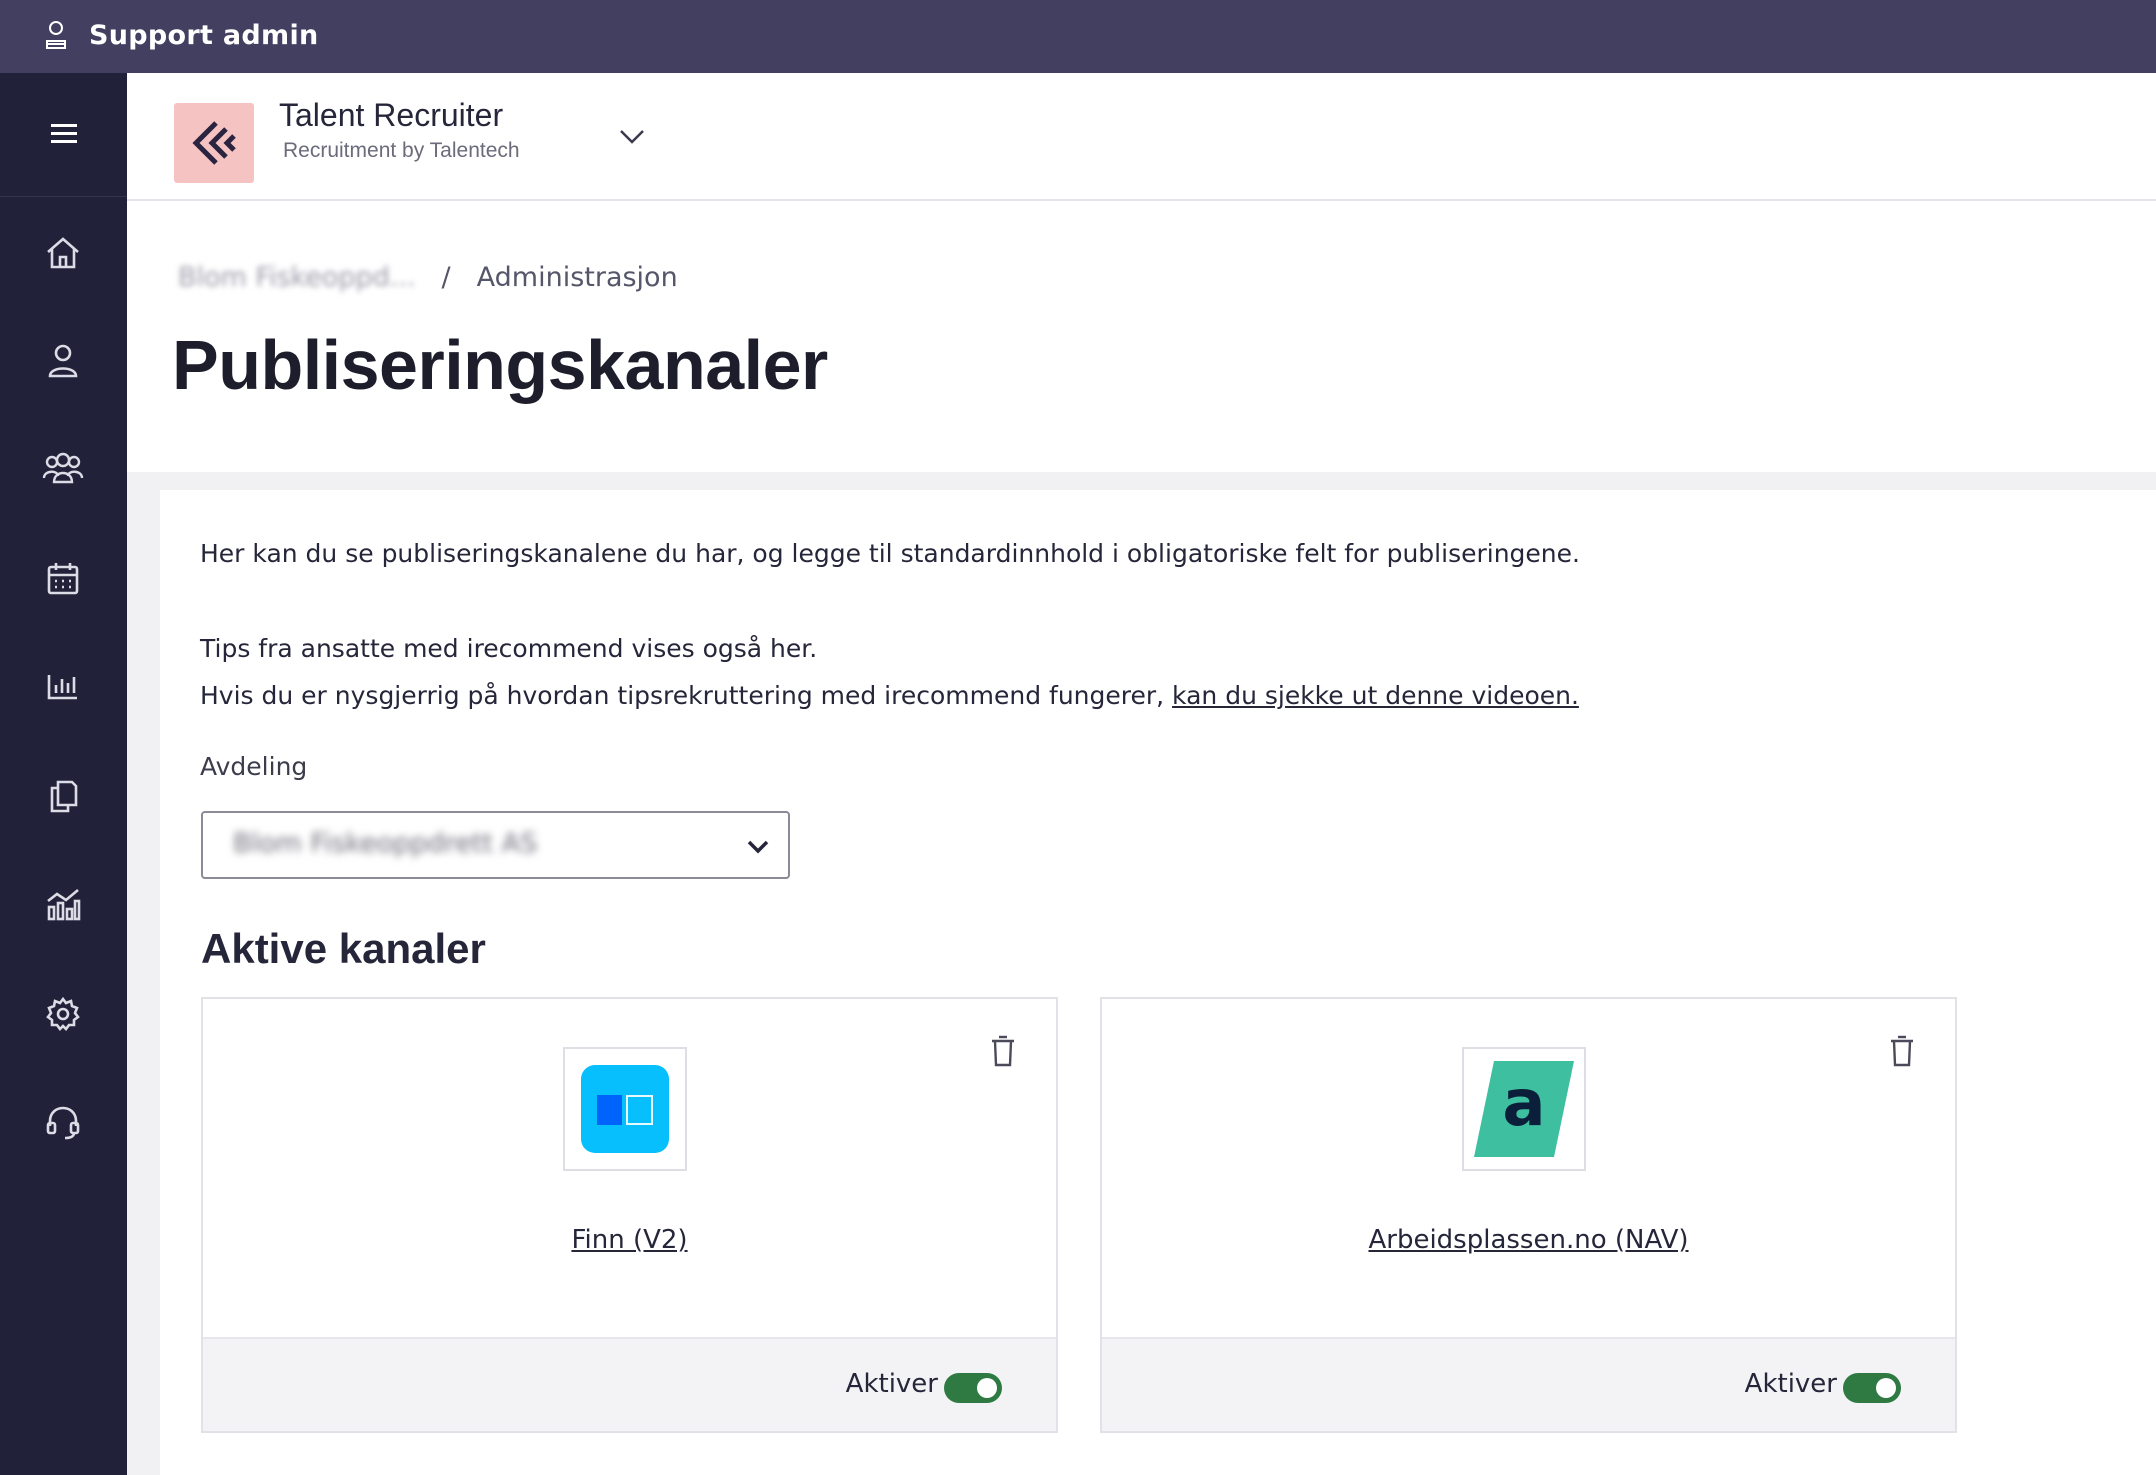 The height and width of the screenshot is (1475, 2156). I want to click on menu-toggle-button, so click(63, 135).